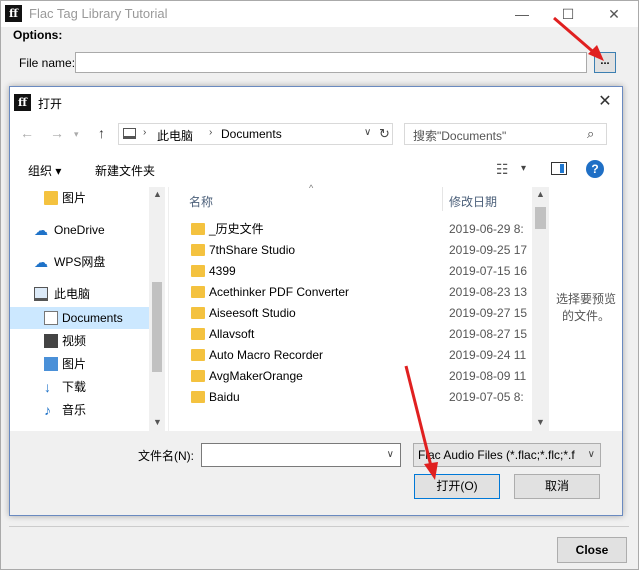 This screenshot has width=639, height=570. What do you see at coordinates (488, 334) in the screenshot?
I see `file-date: 2019-08-27 15` at bounding box center [488, 334].